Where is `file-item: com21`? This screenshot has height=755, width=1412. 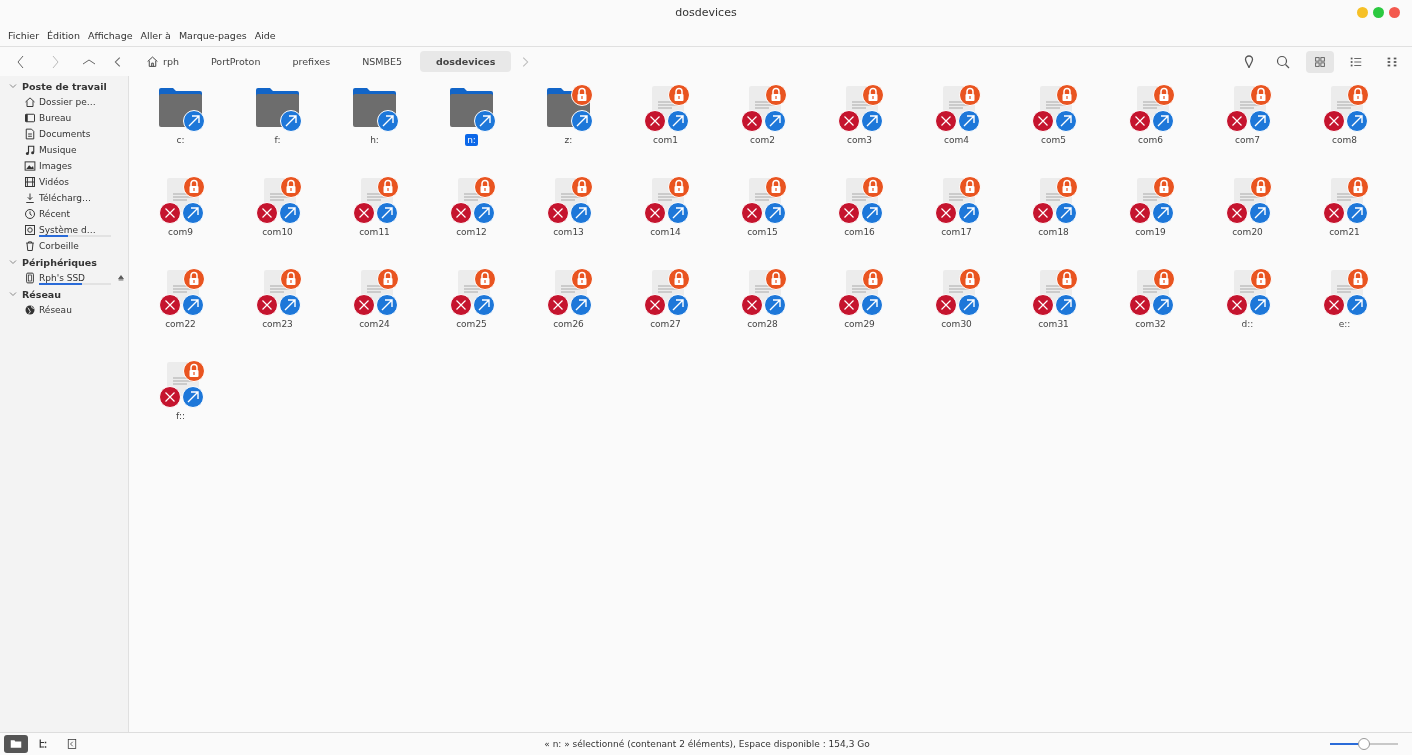 file-item: com21 is located at coordinates (1344, 222).